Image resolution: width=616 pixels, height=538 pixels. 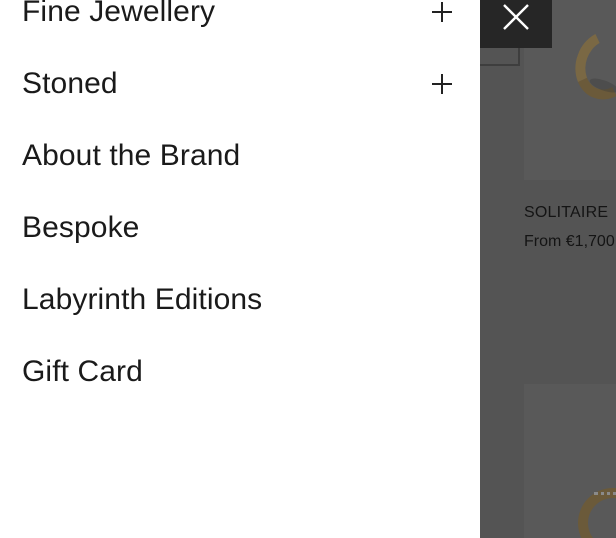 I want to click on menu-item-about-the-brand: About the Brand, so click(x=237, y=156).